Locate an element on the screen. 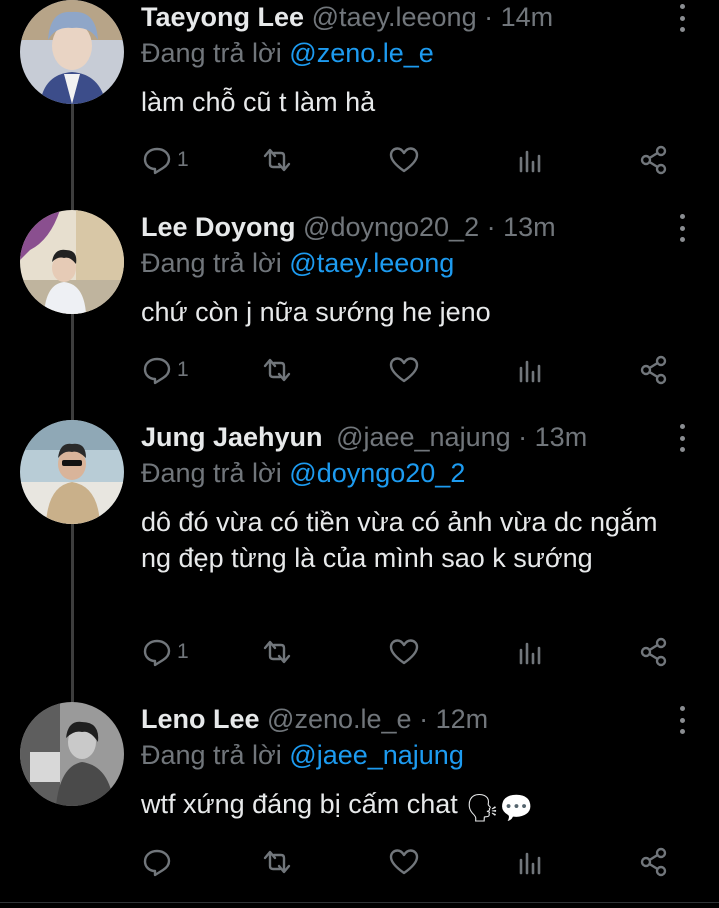  tweet-header: Leno Lee @zeno.le_e · 12m is located at coordinates (314, 719).